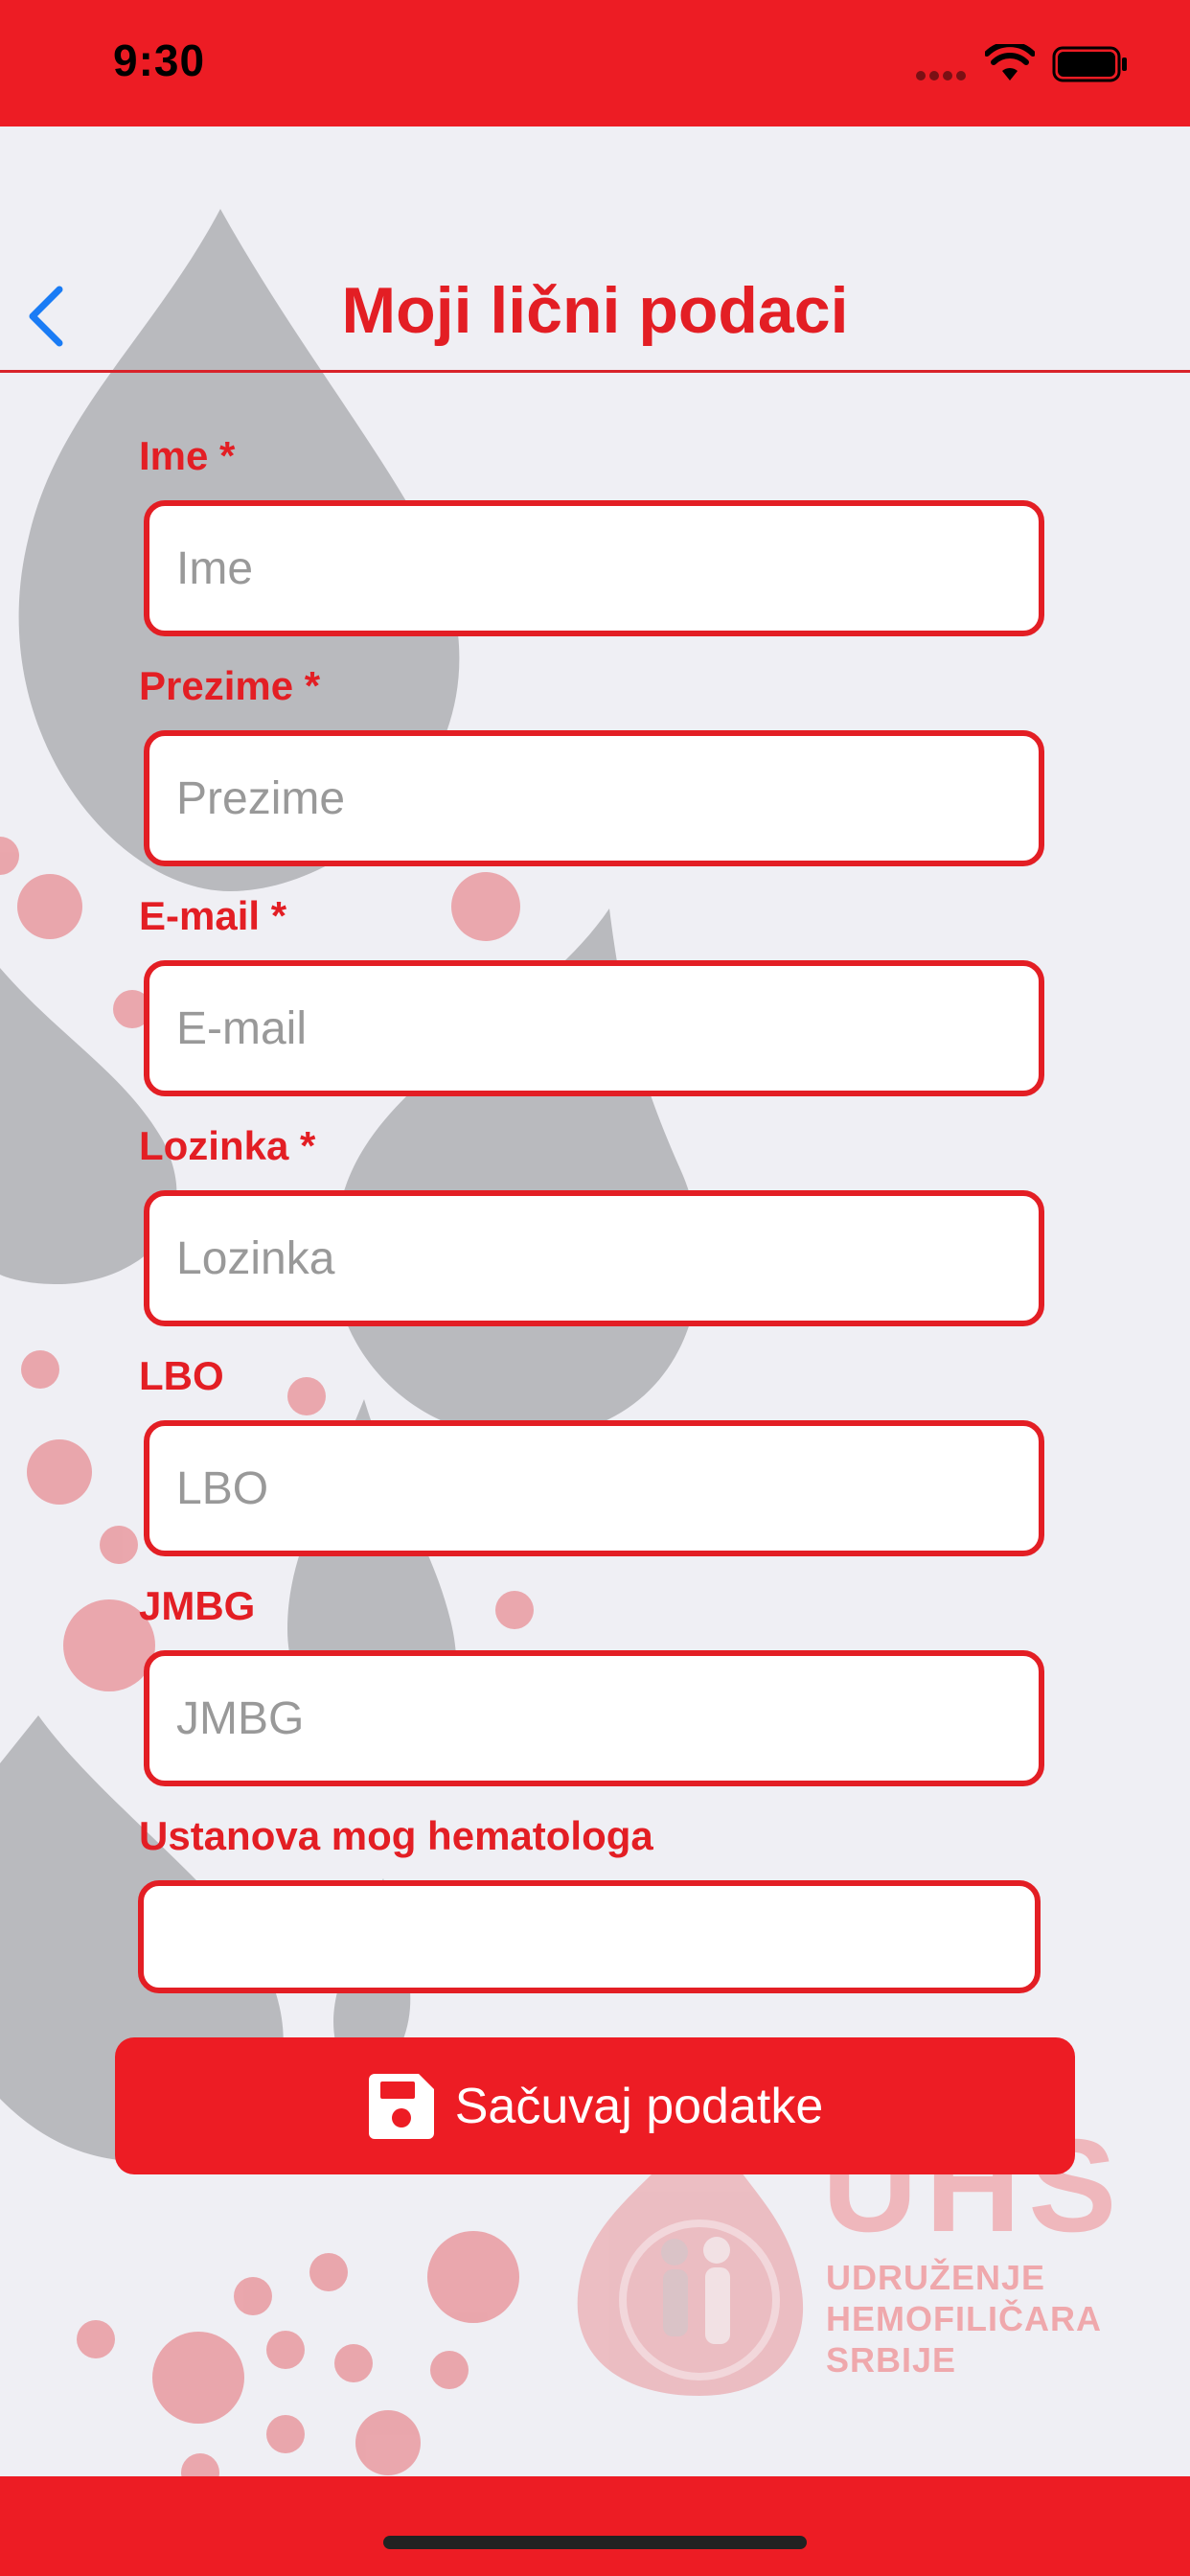  Describe the element at coordinates (936, 2277) in the screenshot. I see `logo-line-1: UDRUŽENJE` at that location.